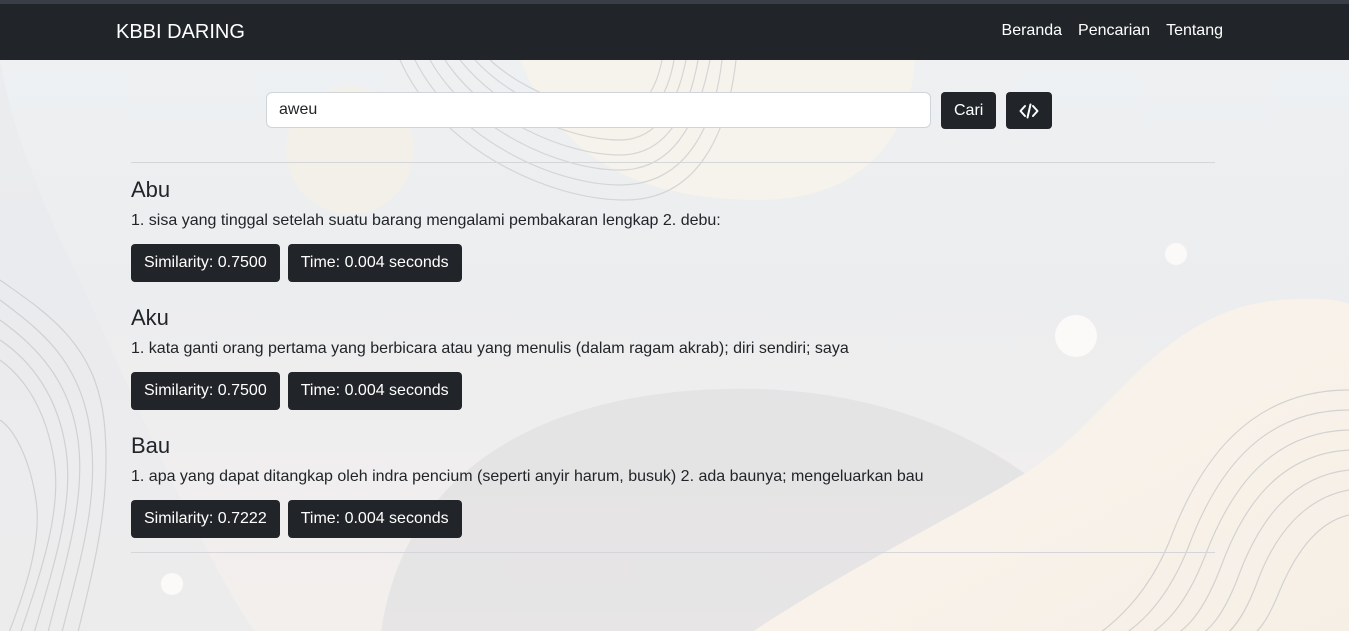 The width and height of the screenshot is (1349, 631). What do you see at coordinates (598, 110) in the screenshot?
I see `search-input` at bounding box center [598, 110].